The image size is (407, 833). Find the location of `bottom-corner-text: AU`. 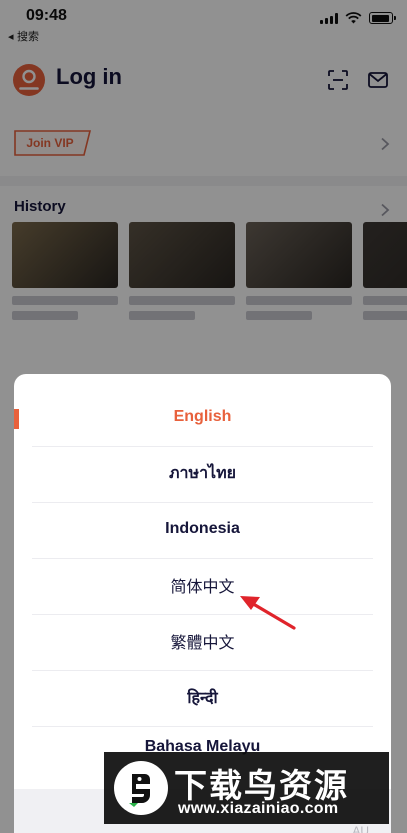

bottom-corner-text: AU is located at coordinates (360, 828).